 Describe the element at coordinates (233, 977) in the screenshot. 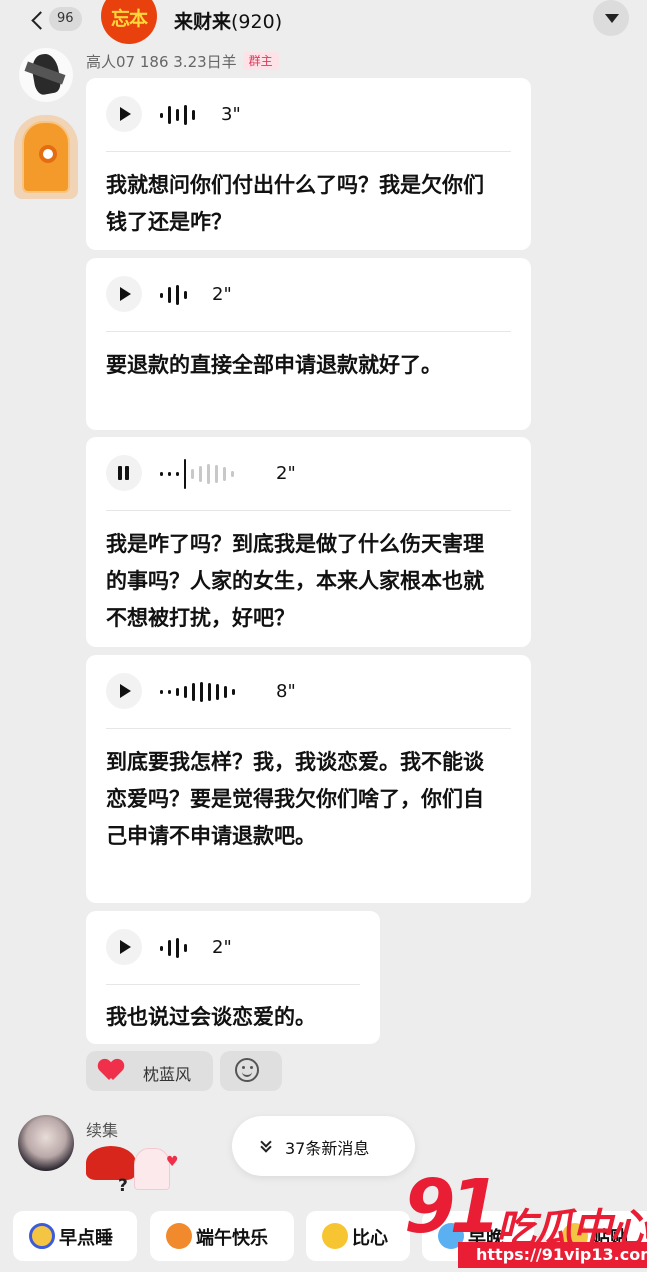

I see `voice-message: 2" 我也说过会谈恋爱的。` at that location.